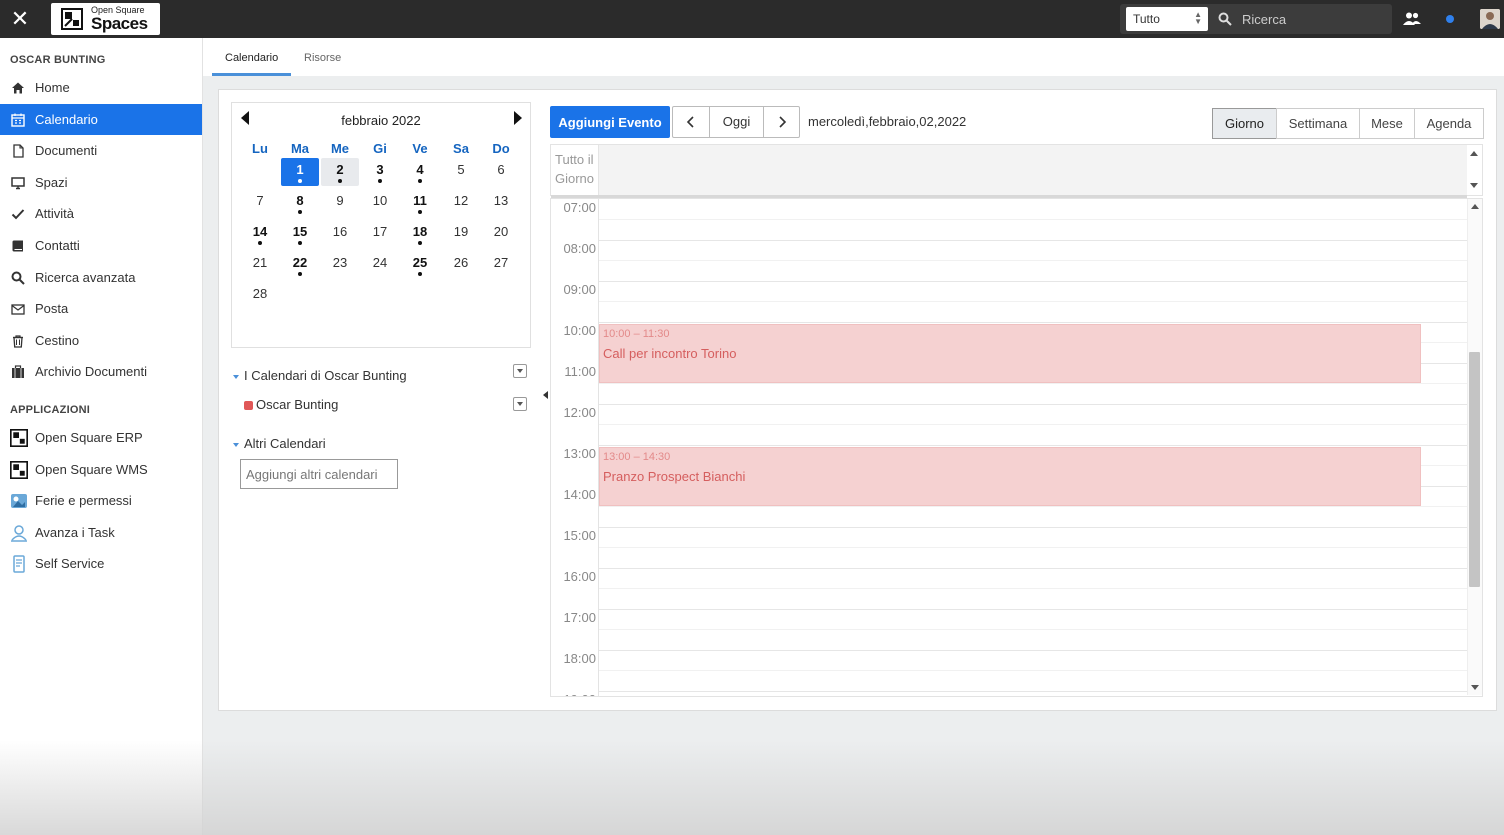 This screenshot has width=1504, height=835. I want to click on next-day-button, so click(781, 122).